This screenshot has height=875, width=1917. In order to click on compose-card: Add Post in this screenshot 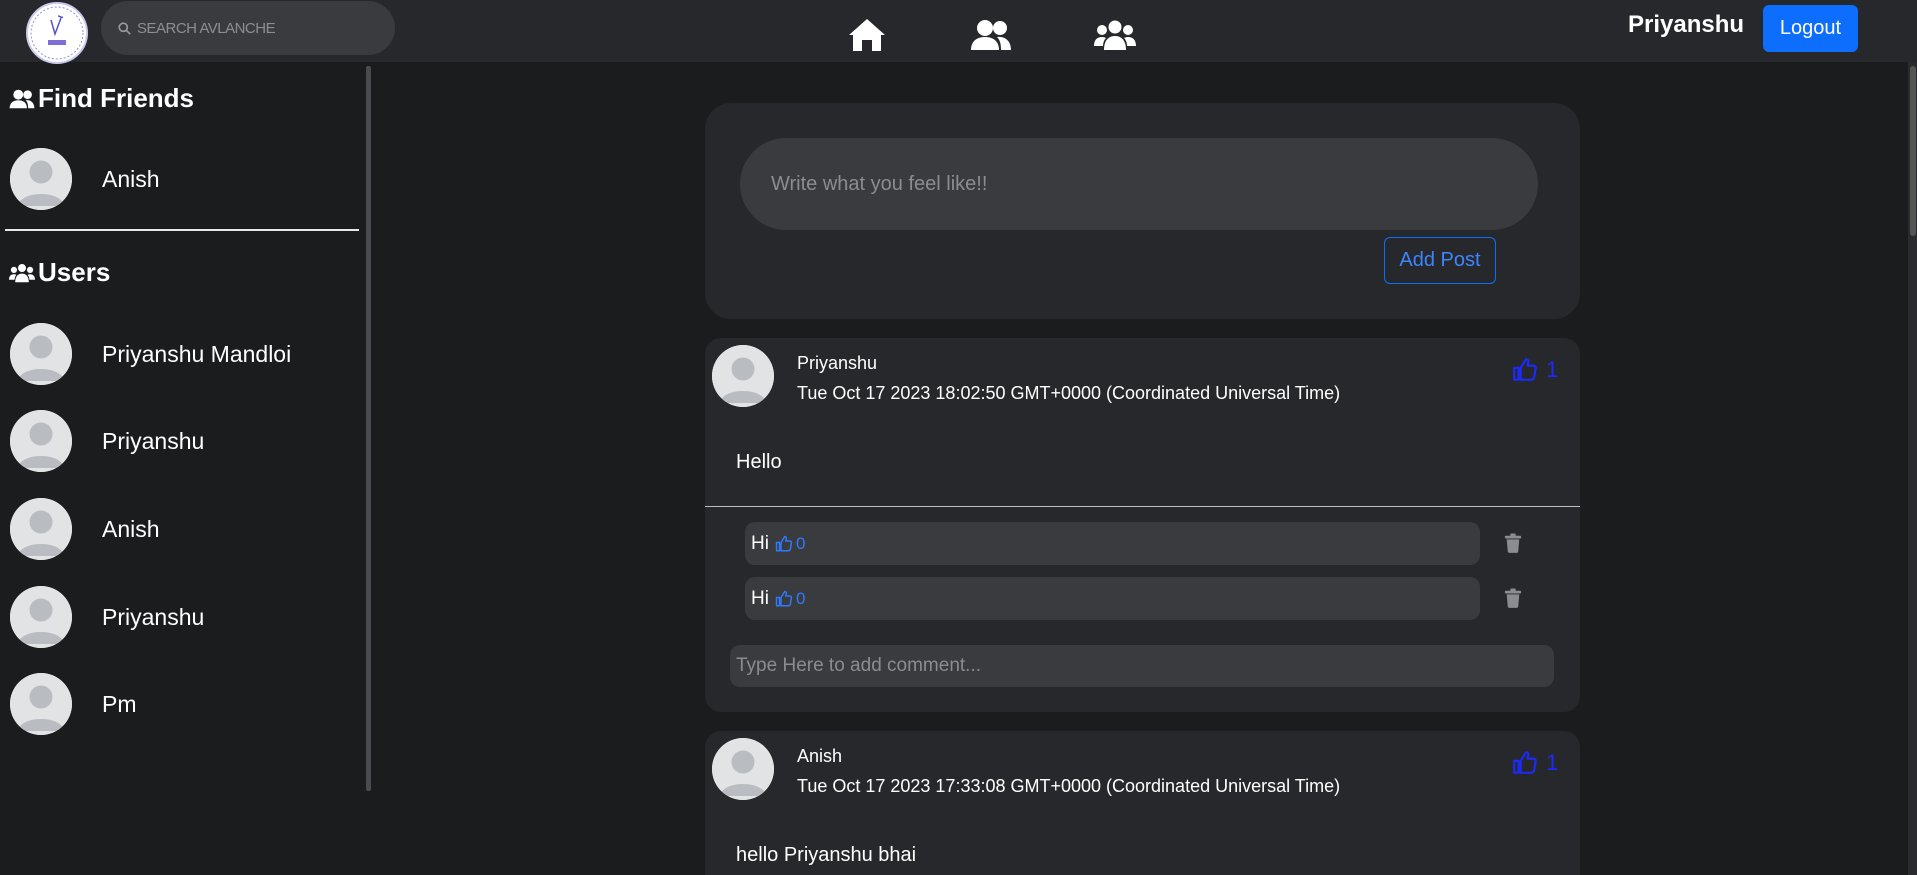, I will do `click(1142, 211)`.